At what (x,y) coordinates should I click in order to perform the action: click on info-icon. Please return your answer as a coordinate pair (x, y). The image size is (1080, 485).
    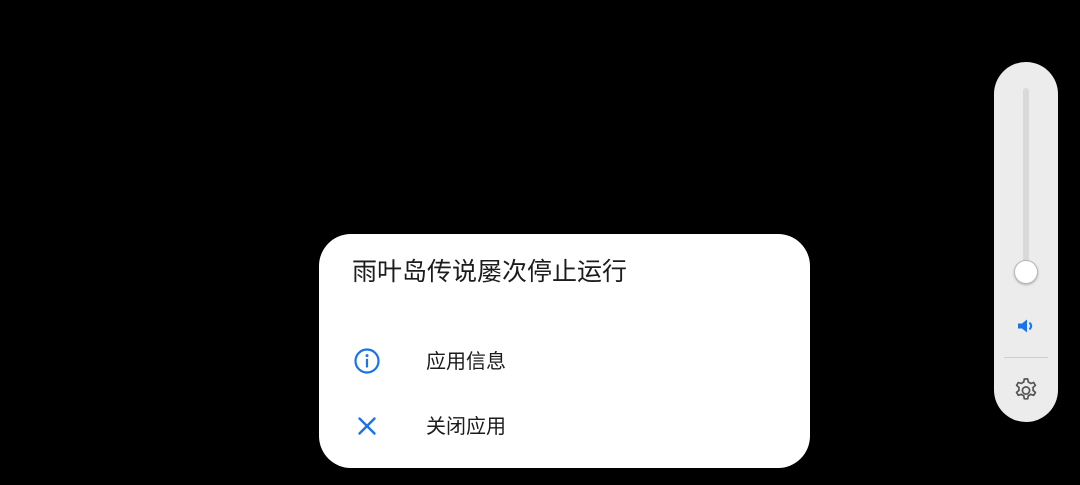
    Looking at the image, I should click on (367, 361).